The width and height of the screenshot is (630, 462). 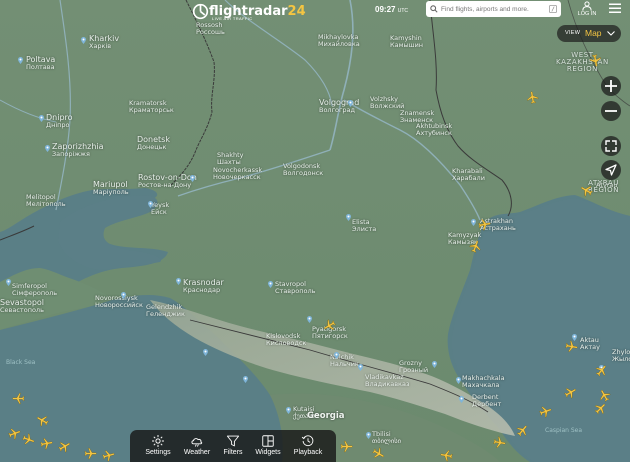 What do you see at coordinates (233, 452) in the screenshot?
I see `toolbar-label: Filters` at bounding box center [233, 452].